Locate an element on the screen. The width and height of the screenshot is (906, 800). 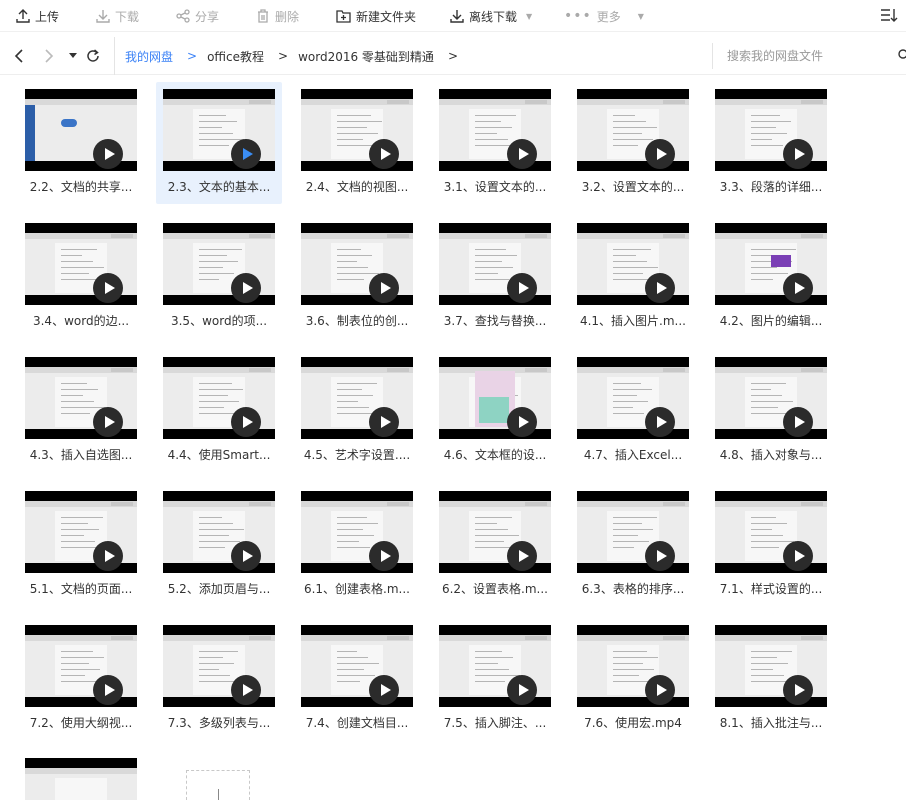
upload-button: 上传 is located at coordinates (37, 16).